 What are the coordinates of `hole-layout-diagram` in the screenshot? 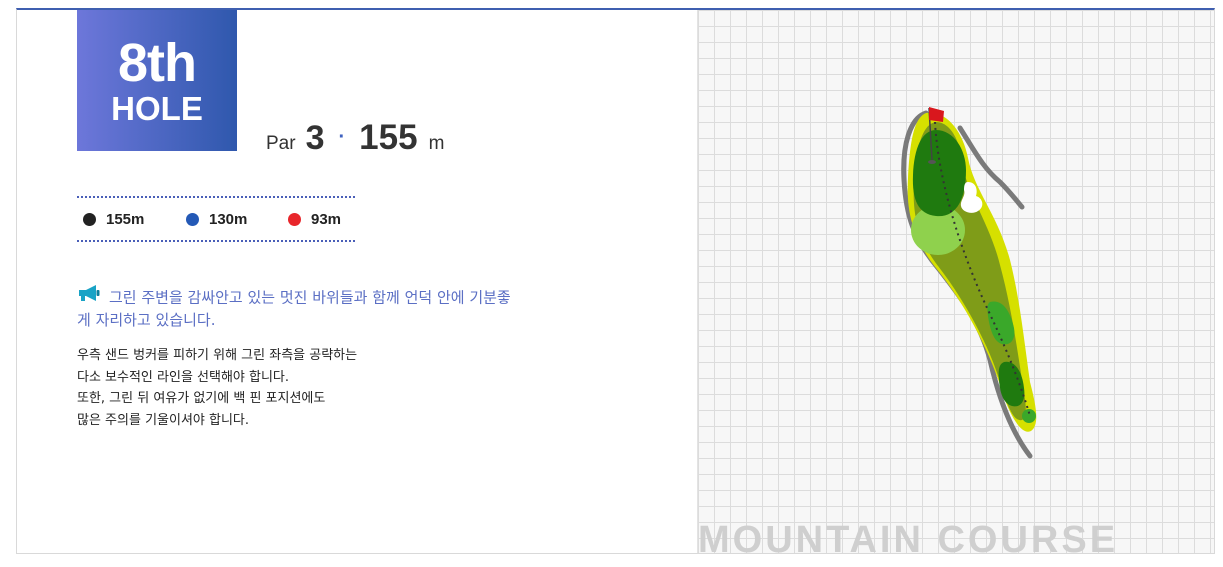 It's located at (969, 283).